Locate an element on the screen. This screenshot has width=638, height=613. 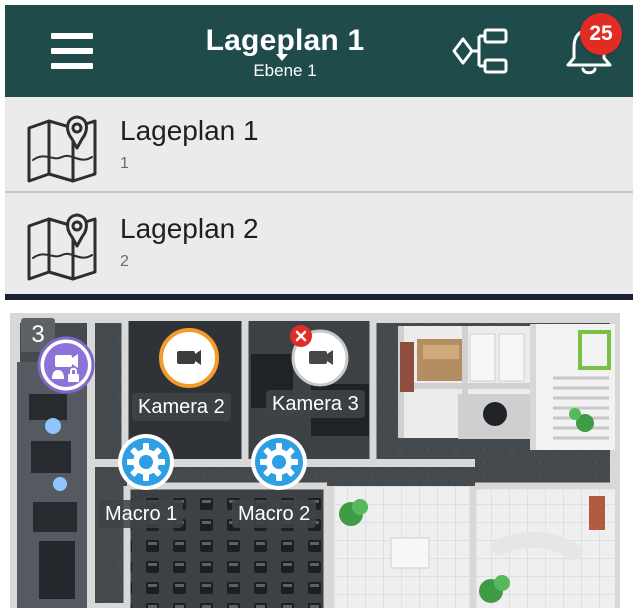
hierarchy-svg is located at coordinates (480, 51).